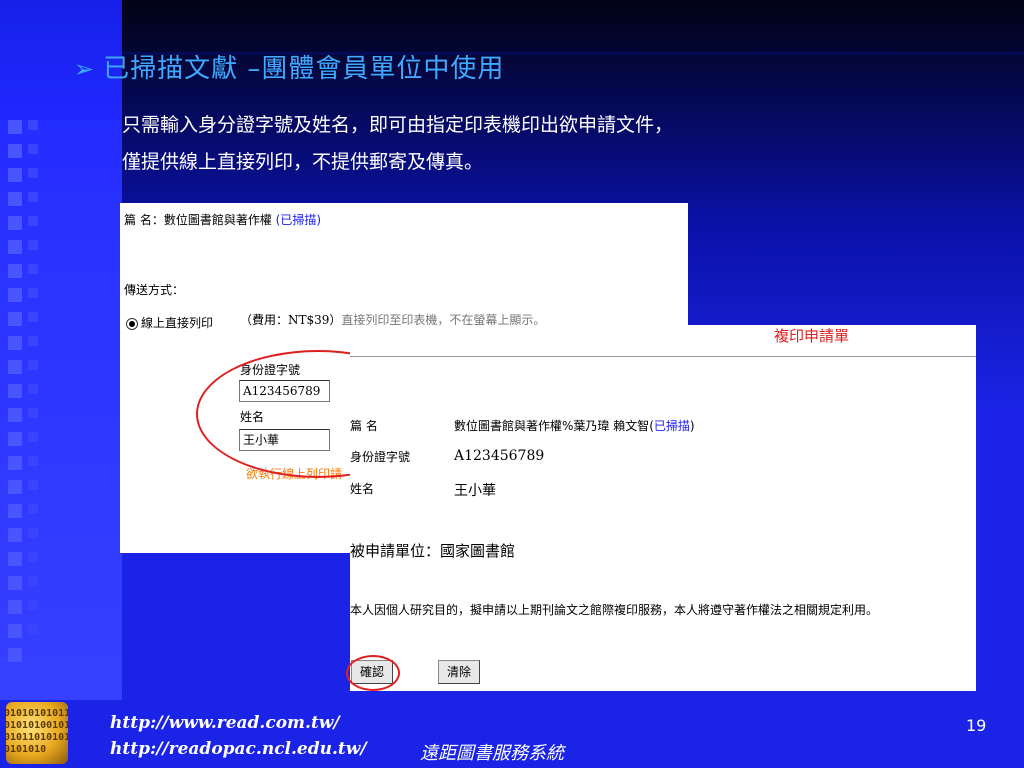 The height and width of the screenshot is (768, 1024). I want to click on slide-title: ➢ 已掃描文獻 –團體會員單位中使用, so click(289, 69).